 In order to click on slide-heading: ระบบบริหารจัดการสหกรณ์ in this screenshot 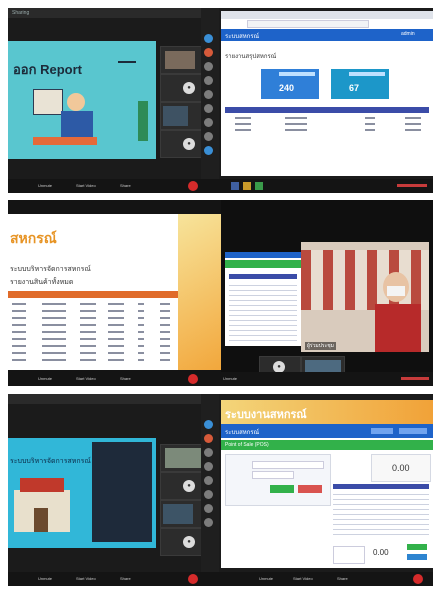, I will do `click(50, 269)`.